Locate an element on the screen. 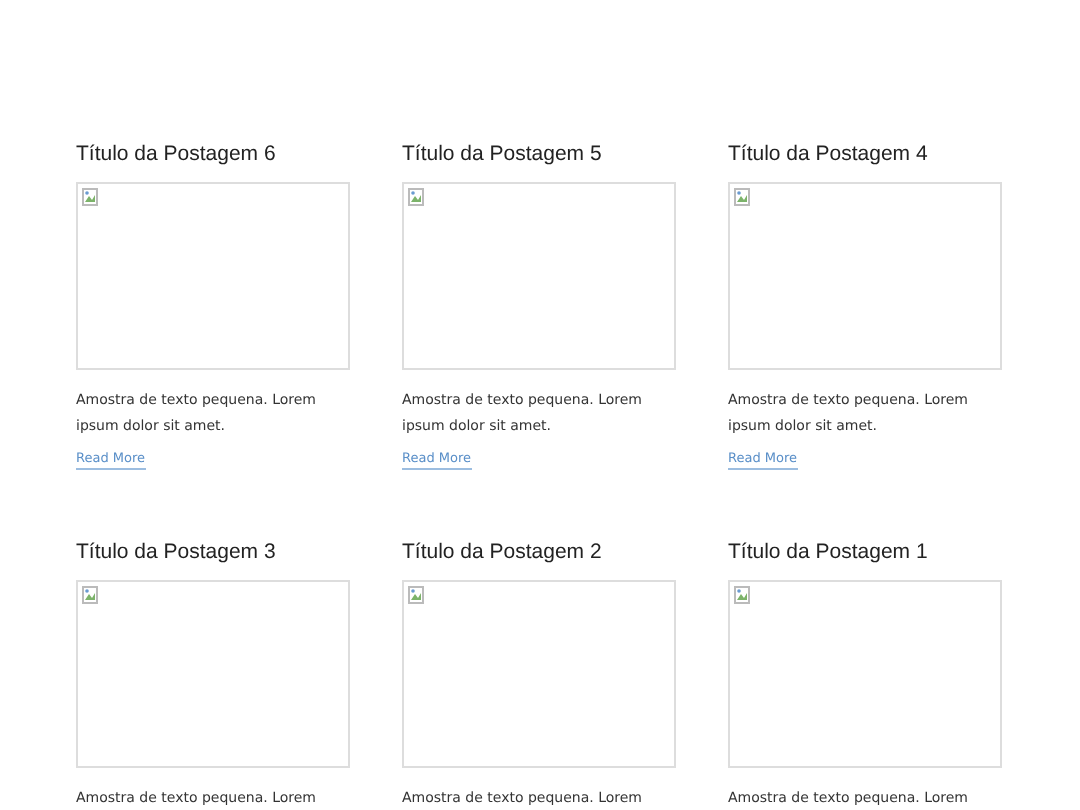 Image resolution: width=1080 pixels, height=810 pixels. post-title: Título da Postagem 6 is located at coordinates (176, 155).